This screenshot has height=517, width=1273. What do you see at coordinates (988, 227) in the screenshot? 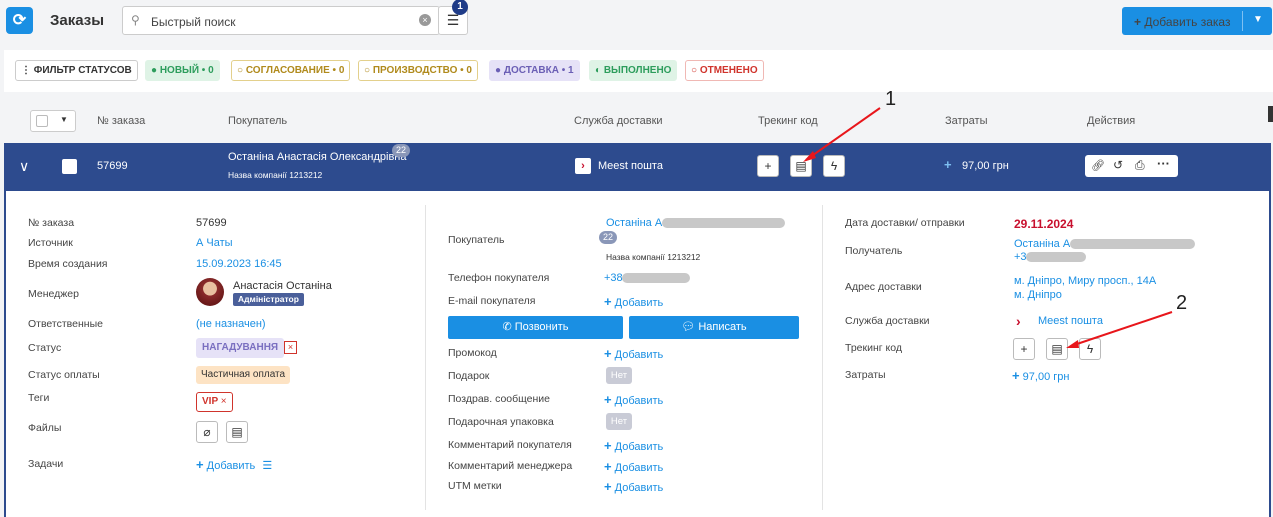
I see `annotation-layer` at bounding box center [988, 227].